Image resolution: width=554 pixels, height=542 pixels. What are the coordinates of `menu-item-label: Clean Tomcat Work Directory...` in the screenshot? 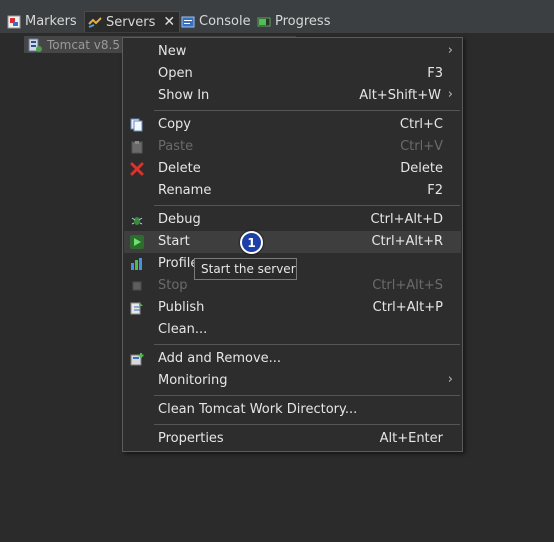 It's located at (258, 409).